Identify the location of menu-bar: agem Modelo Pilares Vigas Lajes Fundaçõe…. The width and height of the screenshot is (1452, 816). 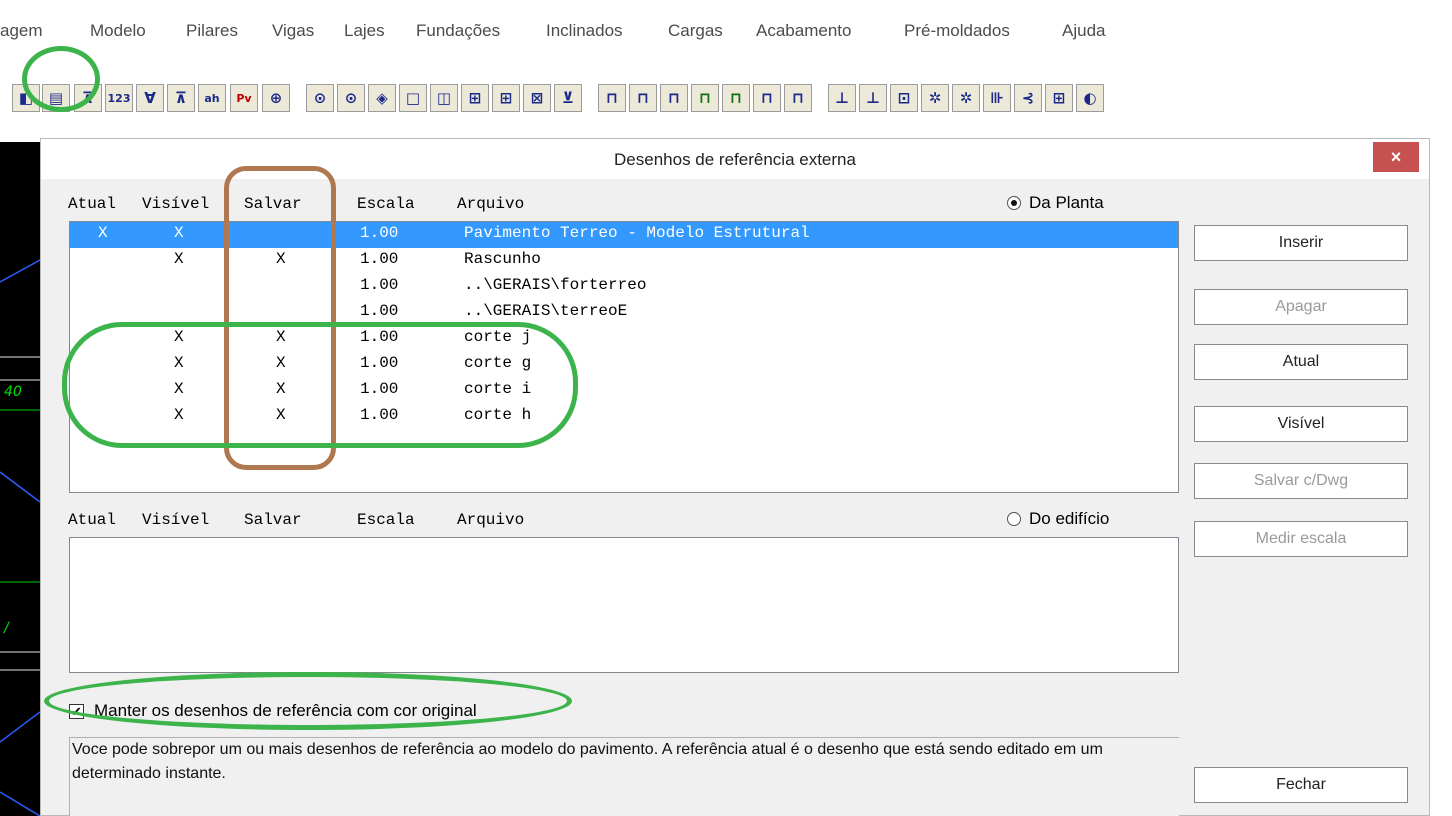
(726, 31).